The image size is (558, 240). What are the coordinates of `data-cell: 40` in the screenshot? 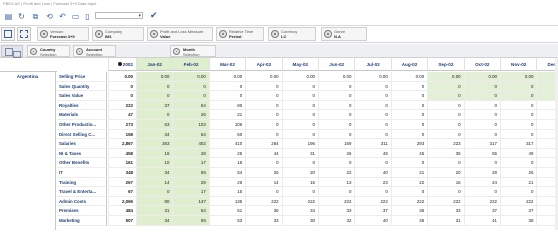 It's located at (372, 173).